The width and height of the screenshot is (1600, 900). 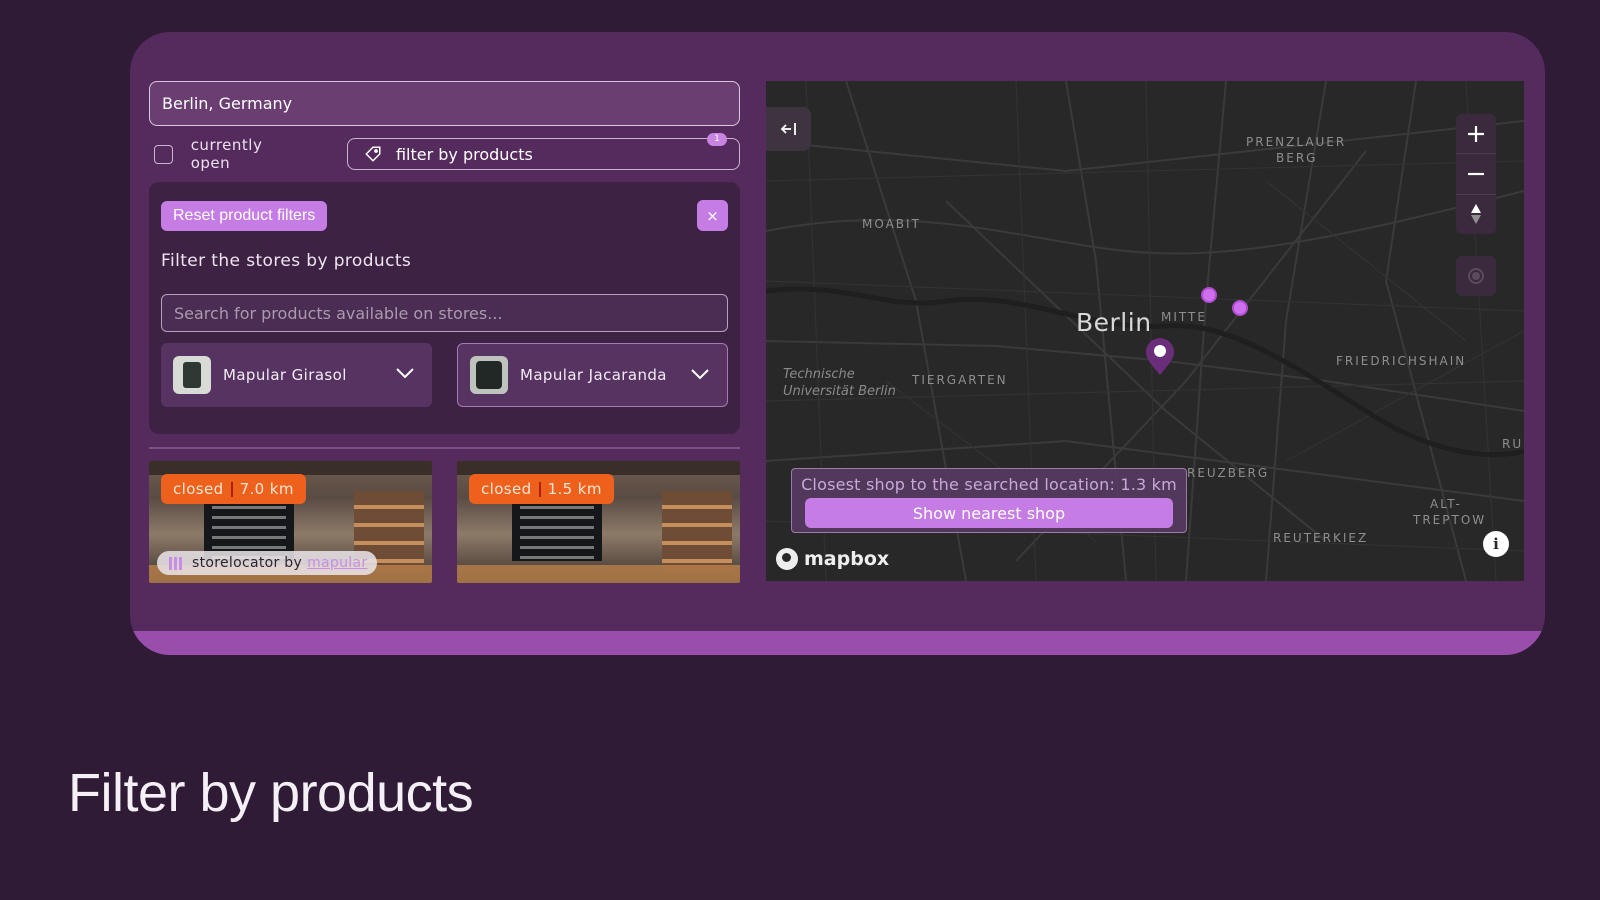 What do you see at coordinates (1296, 142) in the screenshot?
I see `map-label: PRENZLAUER` at bounding box center [1296, 142].